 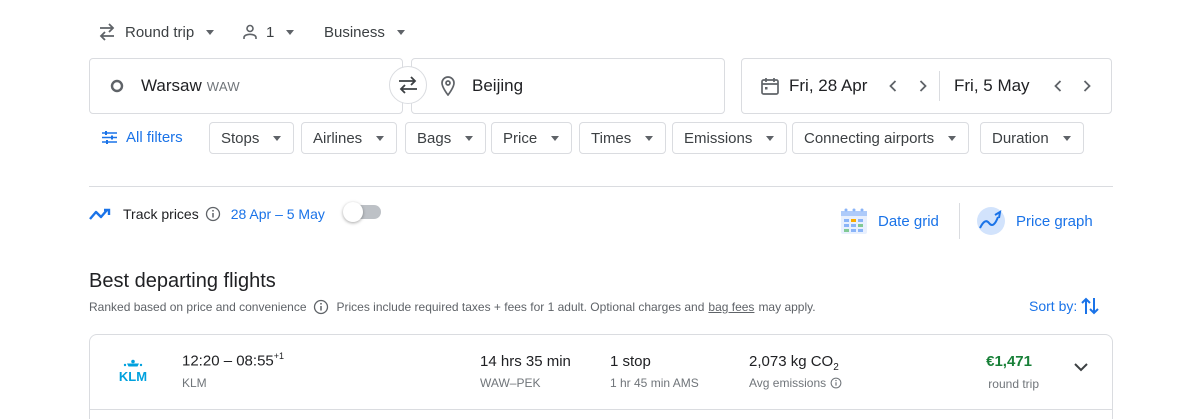 What do you see at coordinates (171, 85) in the screenshot?
I see `origin-city: Warsaw` at bounding box center [171, 85].